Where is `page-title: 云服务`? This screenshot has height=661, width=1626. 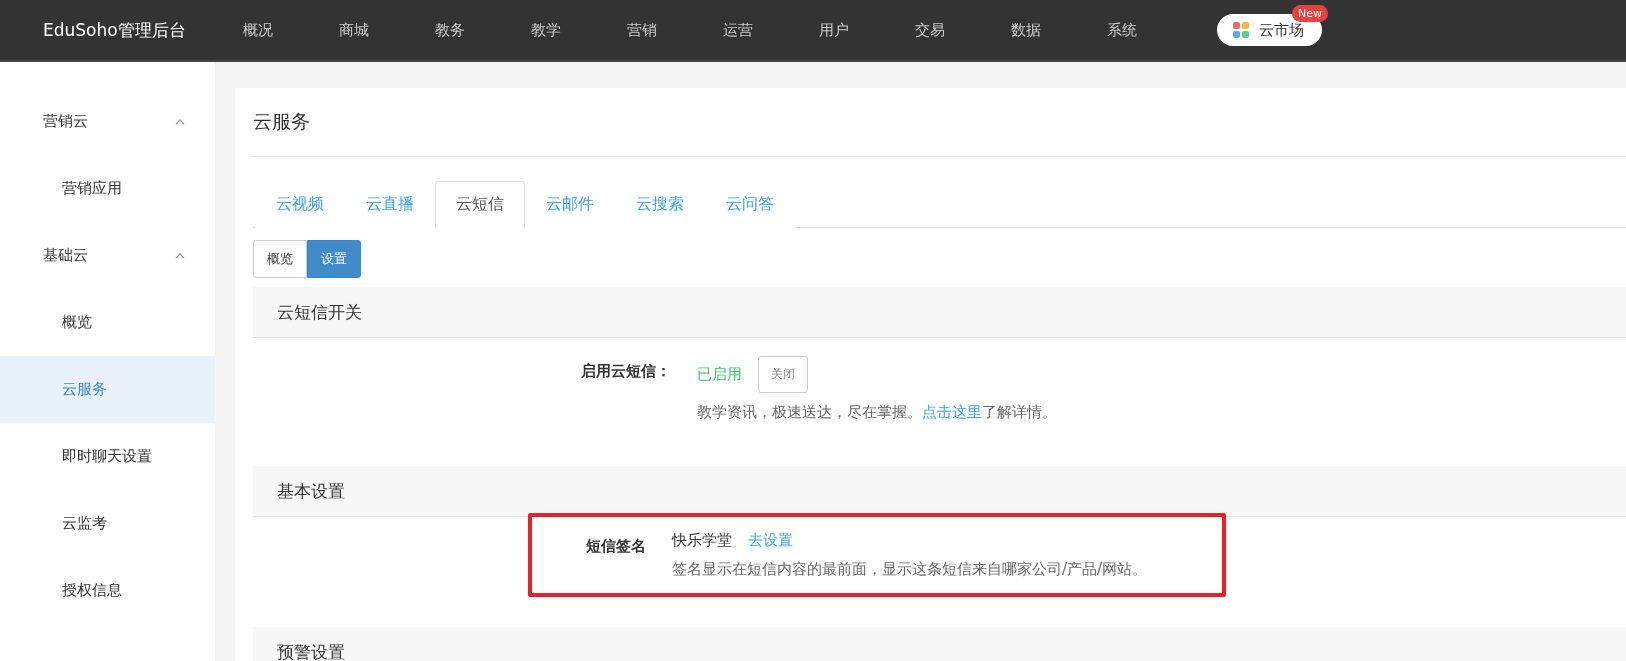
page-title: 云服务 is located at coordinates (939, 122).